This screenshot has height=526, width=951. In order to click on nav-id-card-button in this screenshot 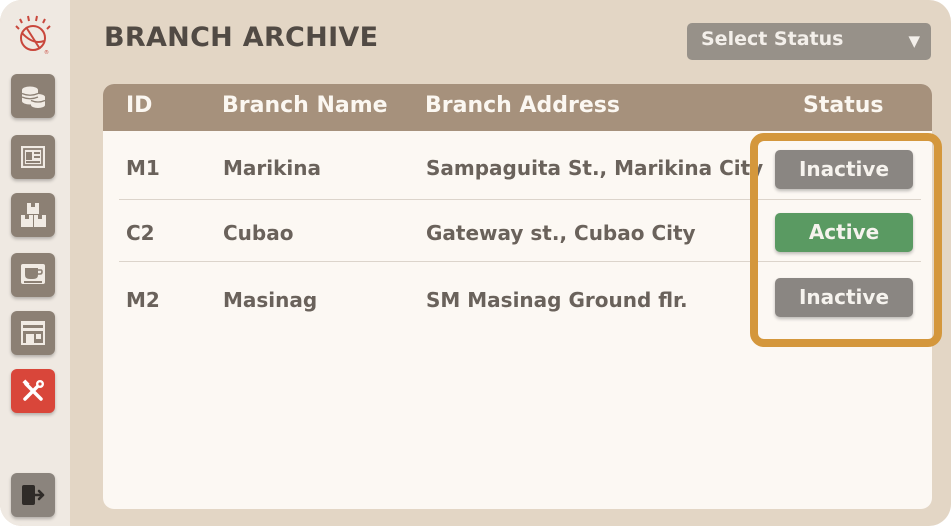, I will do `click(33, 157)`.